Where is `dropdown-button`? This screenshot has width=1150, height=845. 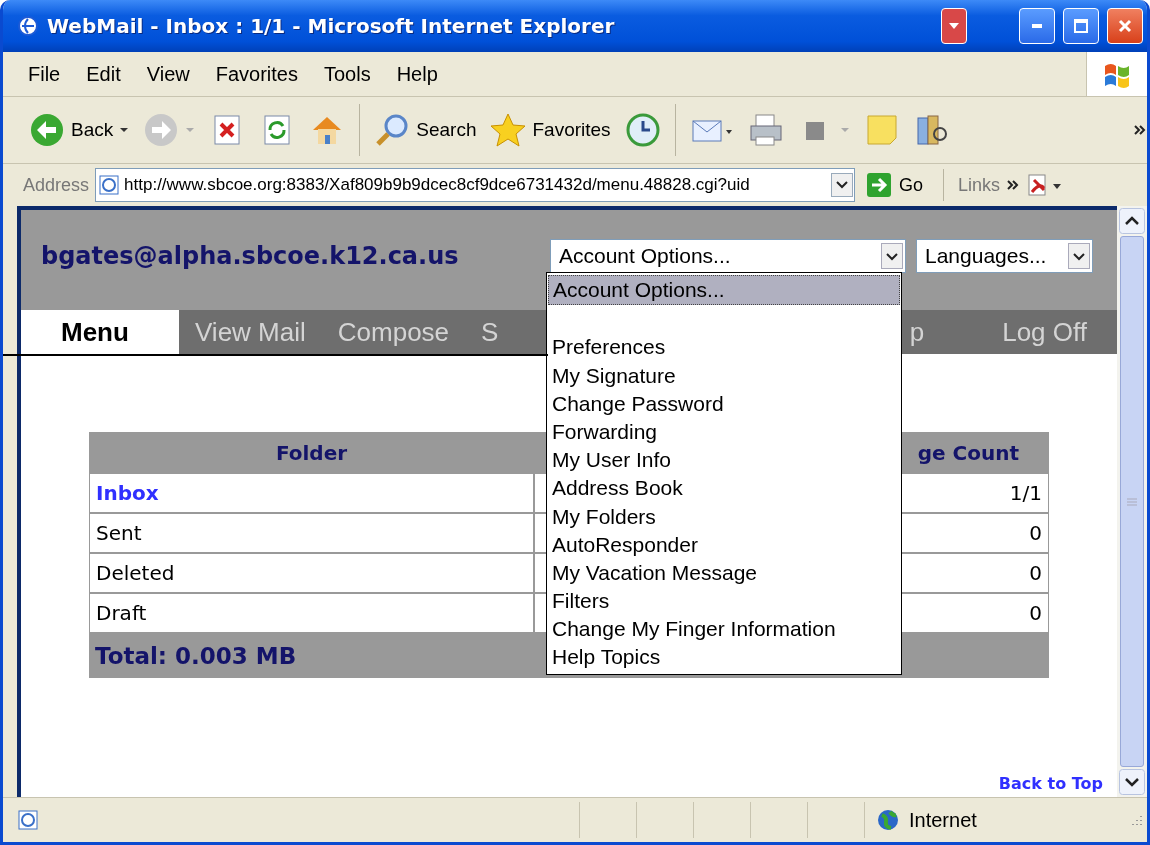 dropdown-button is located at coordinates (954, 26).